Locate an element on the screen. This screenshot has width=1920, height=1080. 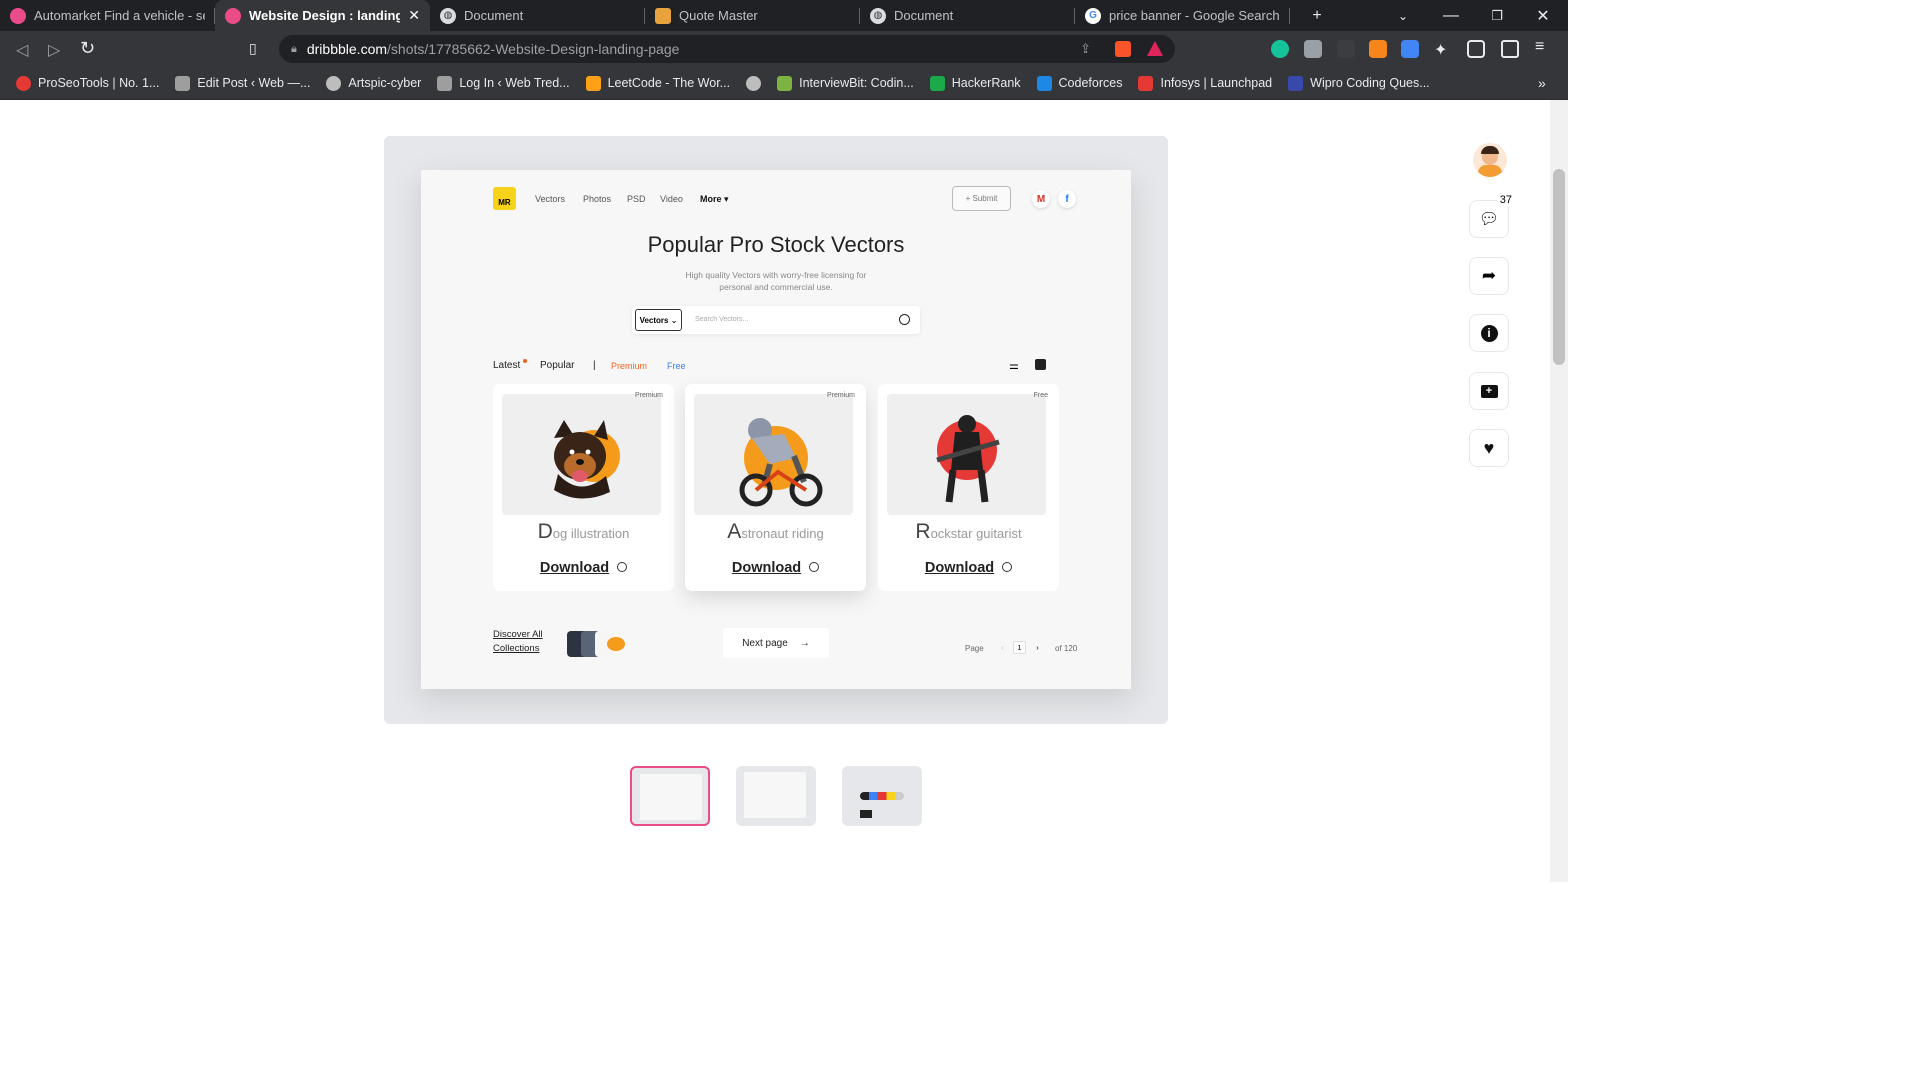
designer-avatar is located at coordinates (1490, 160).